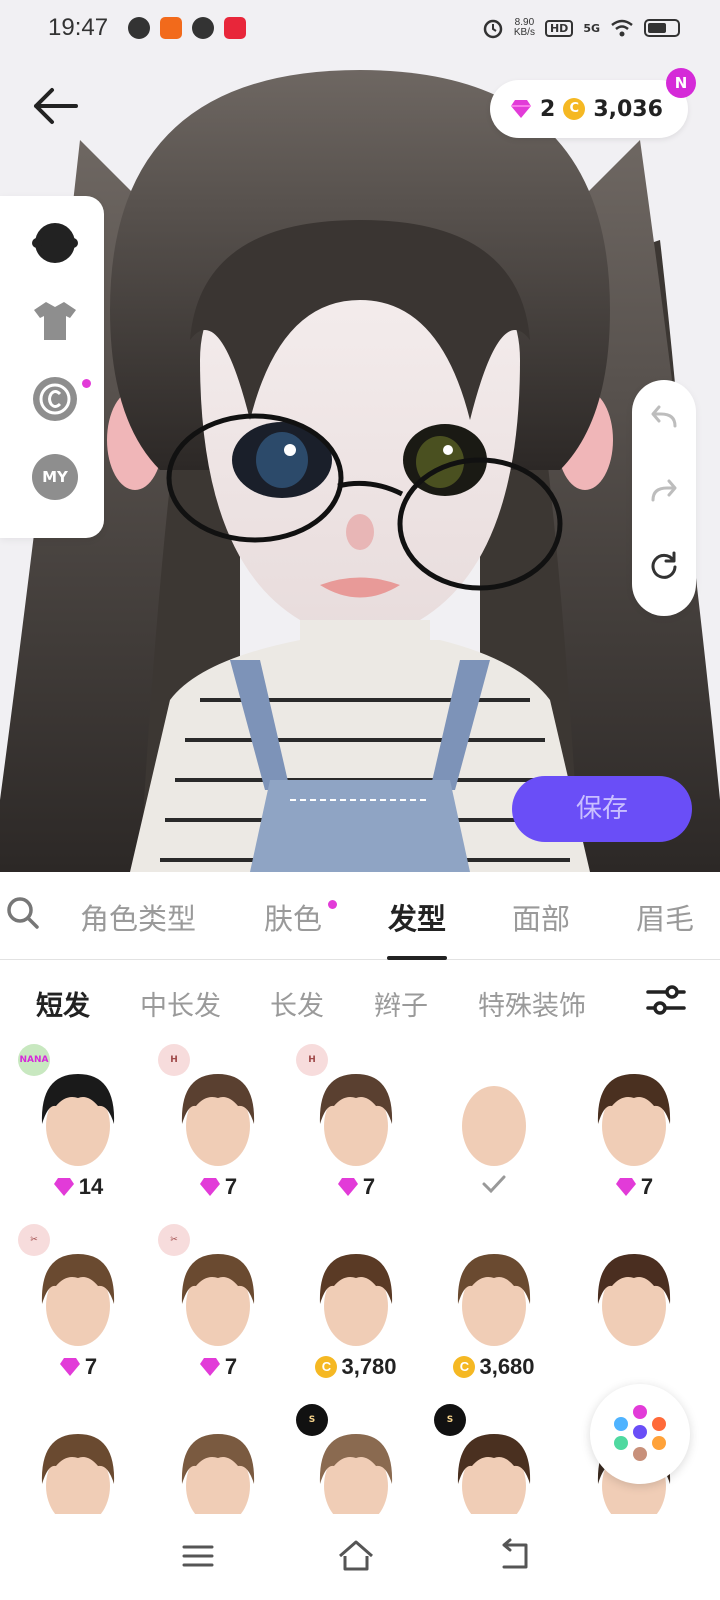 The image size is (720, 1600). Describe the element at coordinates (52, 367) in the screenshot. I see `editor-mode-panel: MY` at that location.